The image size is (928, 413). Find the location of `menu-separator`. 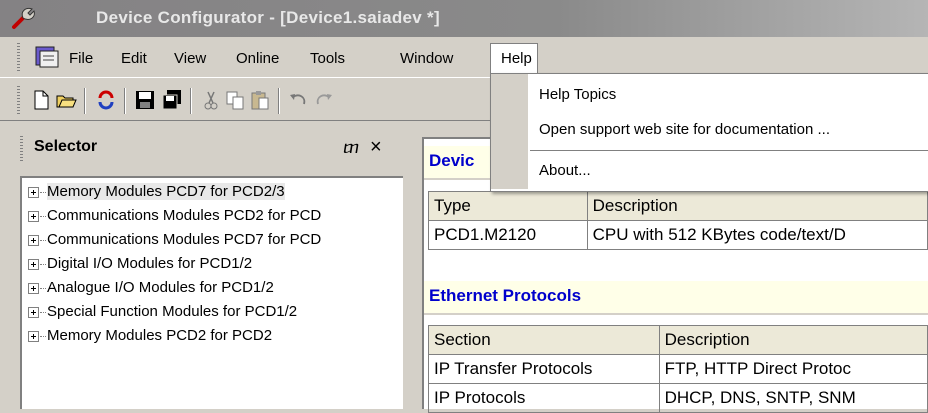

menu-separator is located at coordinates (729, 150).